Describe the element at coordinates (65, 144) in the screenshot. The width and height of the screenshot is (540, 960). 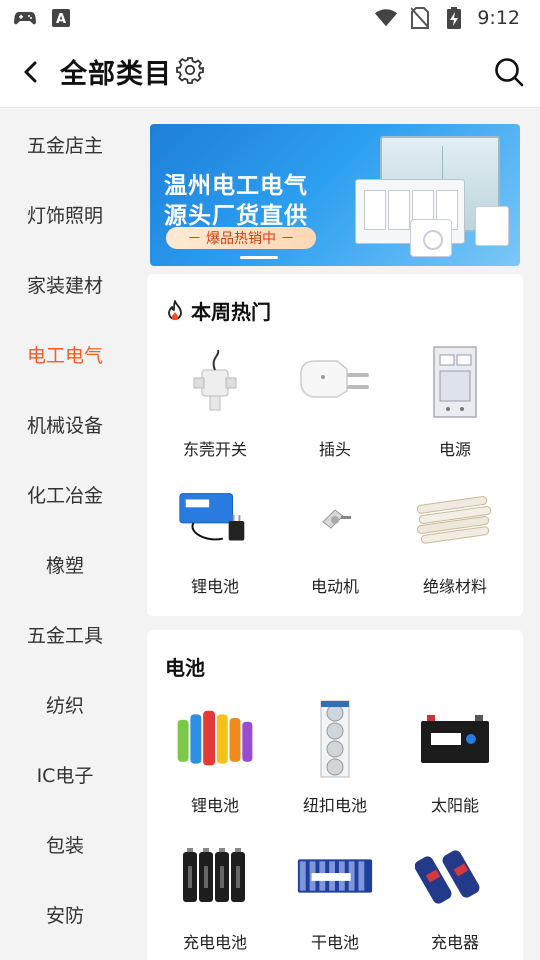
I see `sidebar-item-hardware-store: 五金店主` at that location.